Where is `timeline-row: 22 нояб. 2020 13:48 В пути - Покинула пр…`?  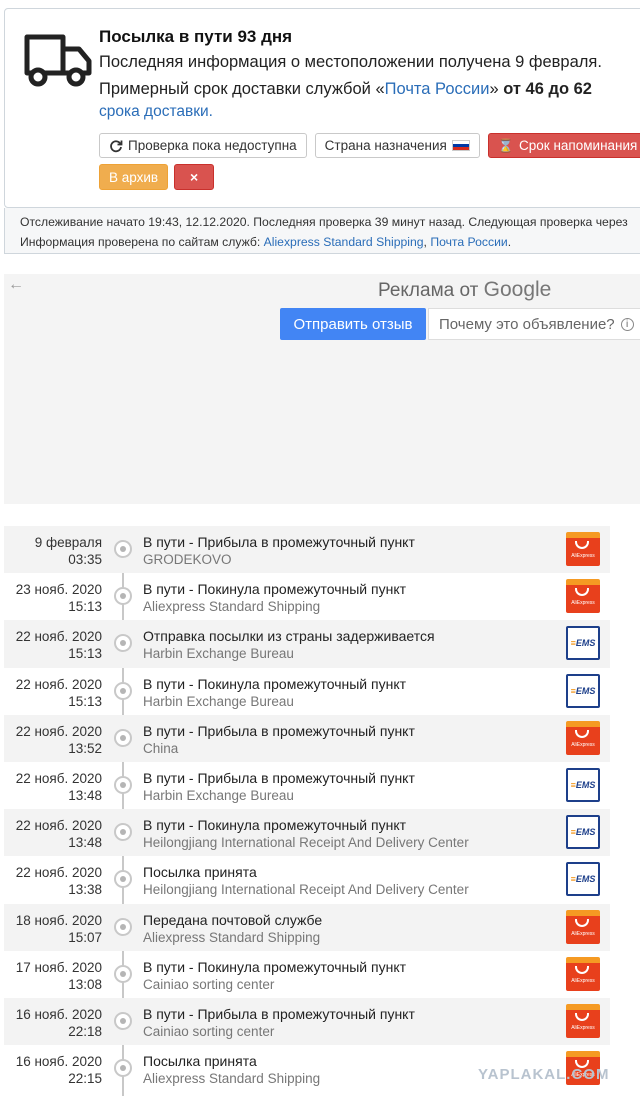
timeline-row: 22 нояб. 2020 13:48 В пути - Покинула пр… is located at coordinates (307, 833).